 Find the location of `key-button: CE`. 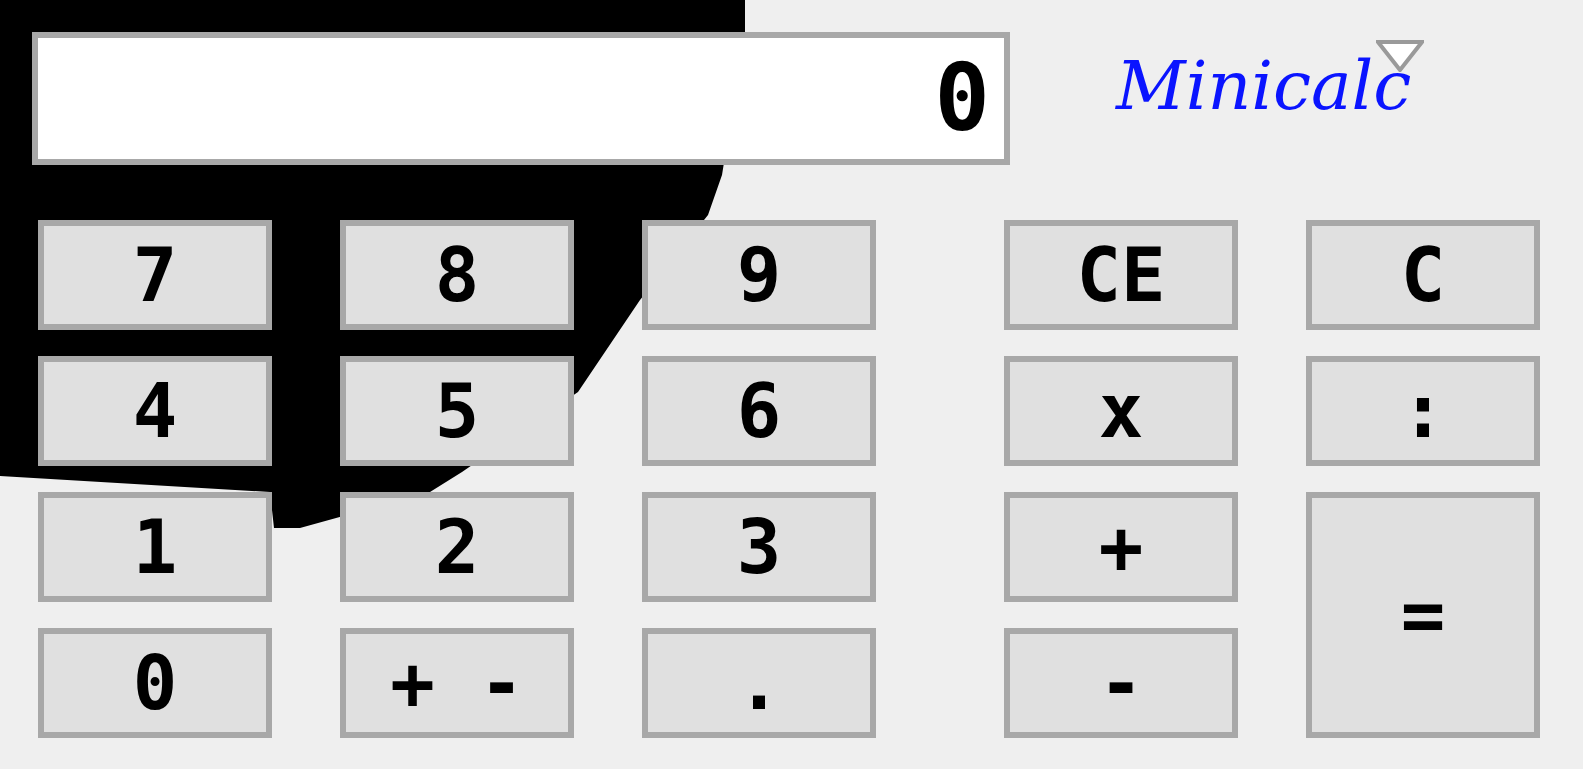

key-button: CE is located at coordinates (1121, 275).